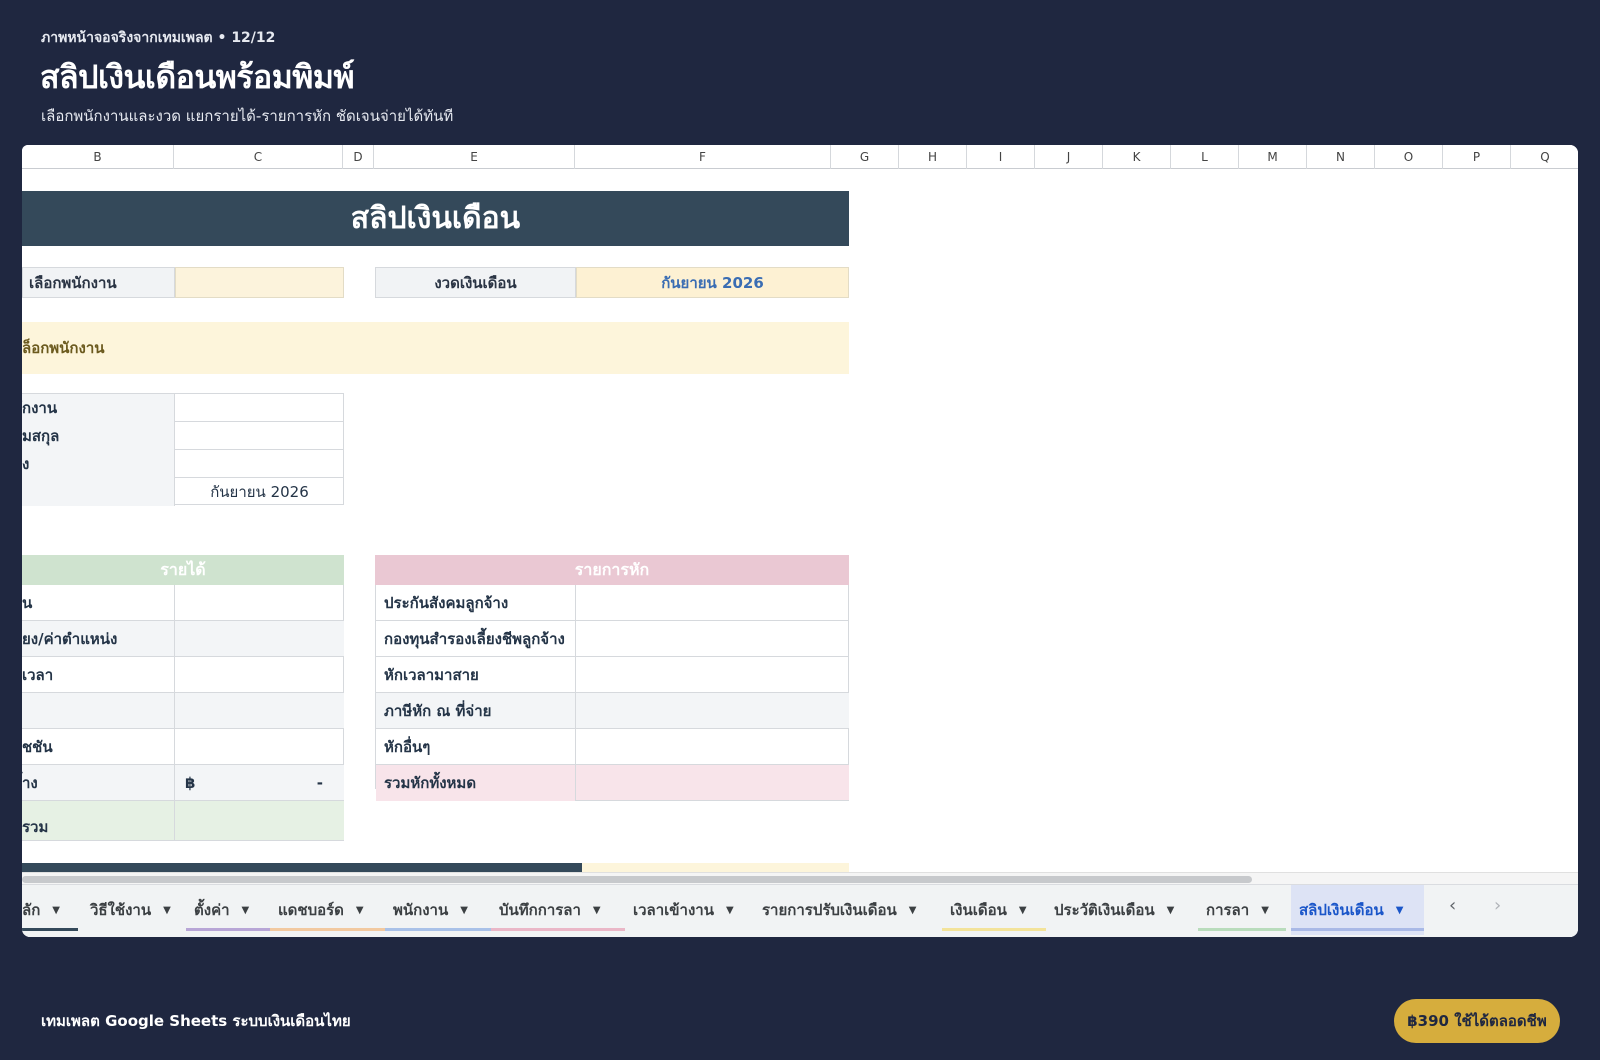 The image size is (1600, 1060). I want to click on sheet-tab: ตั้งค่า ▼, so click(228, 910).